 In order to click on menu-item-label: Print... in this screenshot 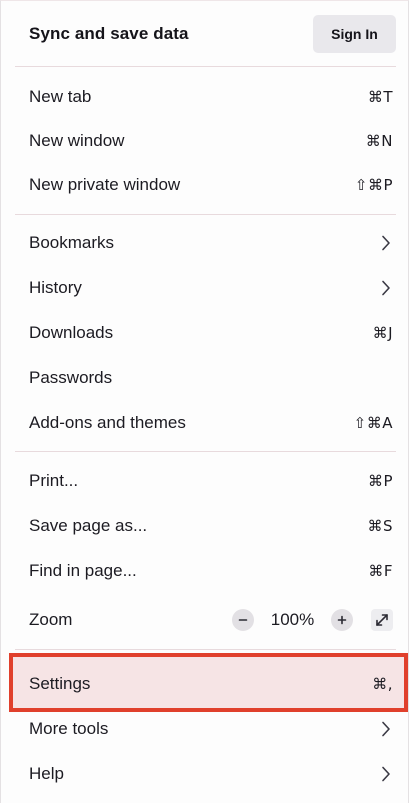, I will do `click(54, 480)`.